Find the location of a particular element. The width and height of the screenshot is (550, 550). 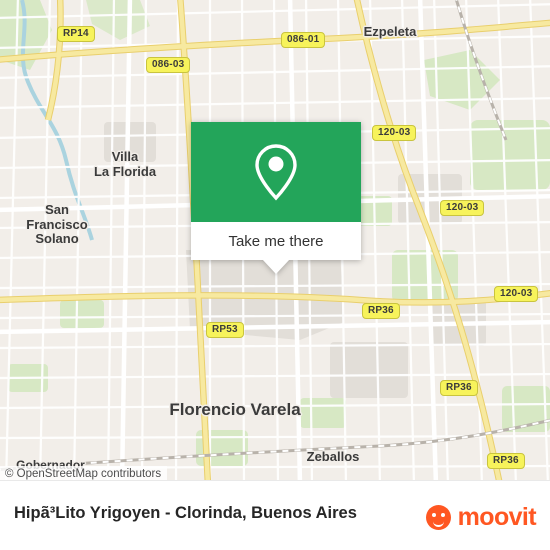

road-shield-086-01: 086-01 is located at coordinates (303, 40).